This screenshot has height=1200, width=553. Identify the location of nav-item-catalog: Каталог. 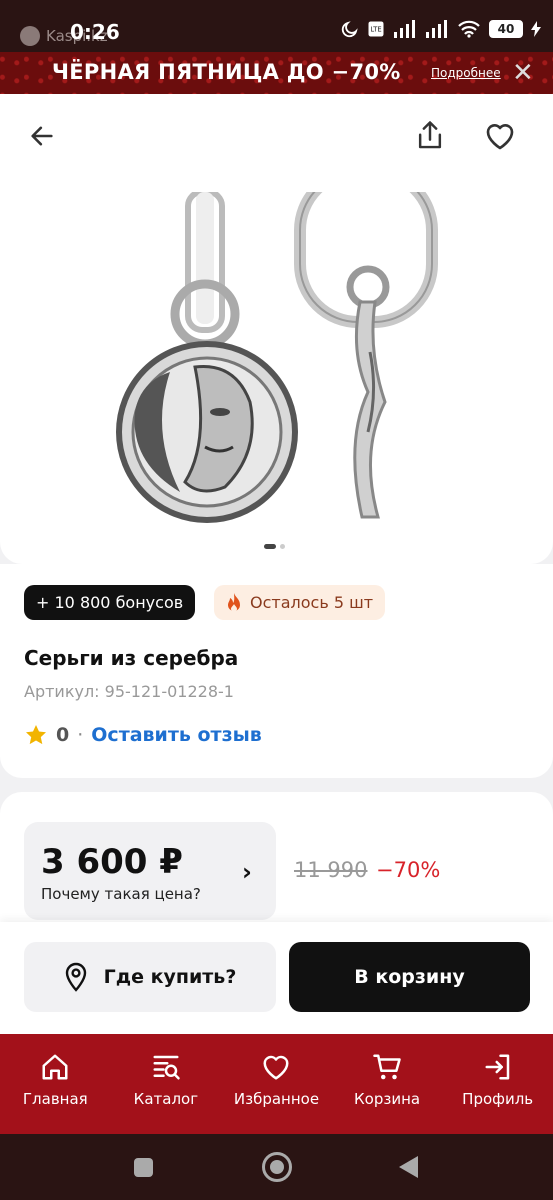
(166, 1084).